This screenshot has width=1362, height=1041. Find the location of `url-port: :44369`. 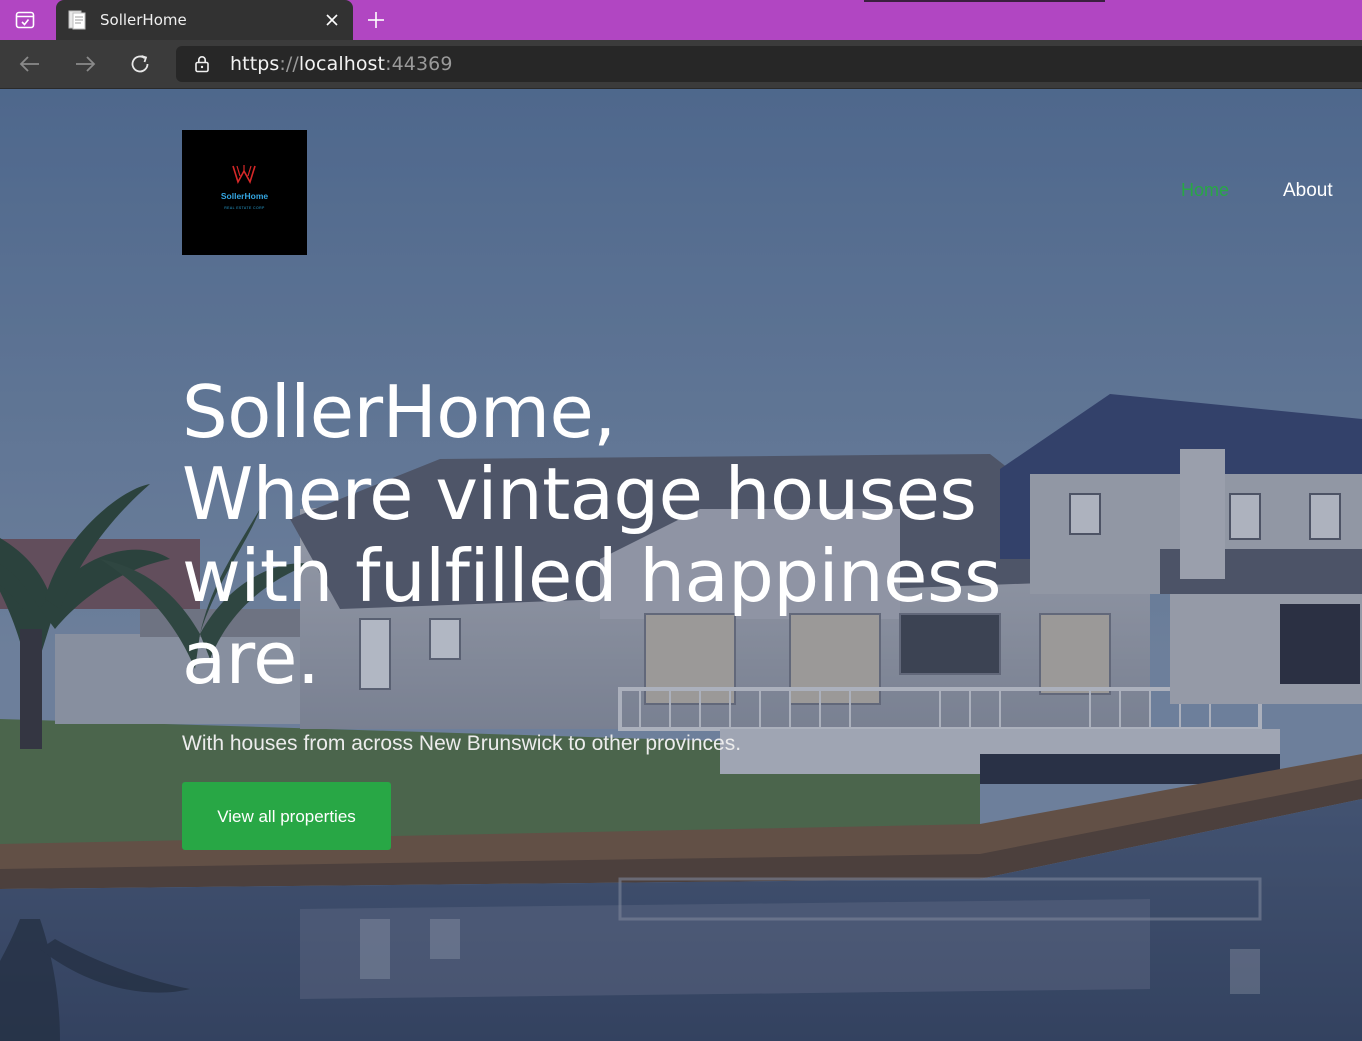

url-port: :44369 is located at coordinates (419, 64).